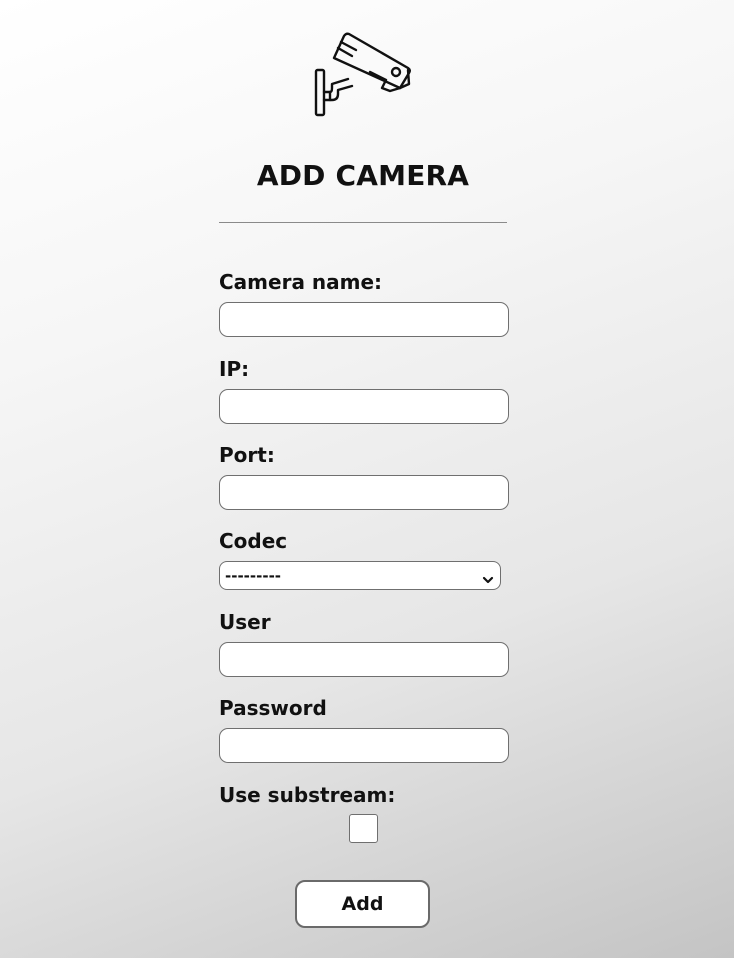  I want to click on codec-selected-value: ---------, so click(253, 575).